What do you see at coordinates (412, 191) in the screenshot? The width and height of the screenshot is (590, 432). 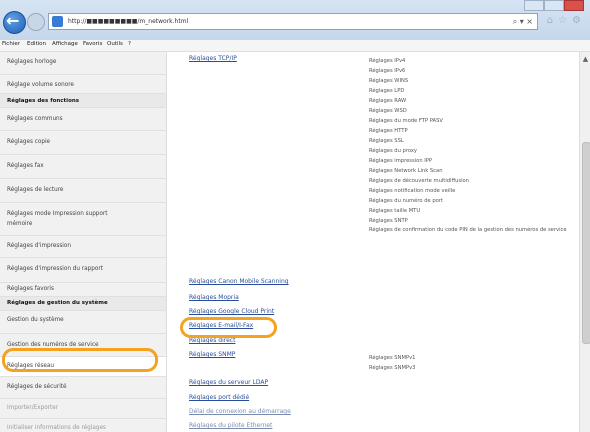 I see `sub-notification-veille: Réglages notification mode veille` at bounding box center [412, 191].